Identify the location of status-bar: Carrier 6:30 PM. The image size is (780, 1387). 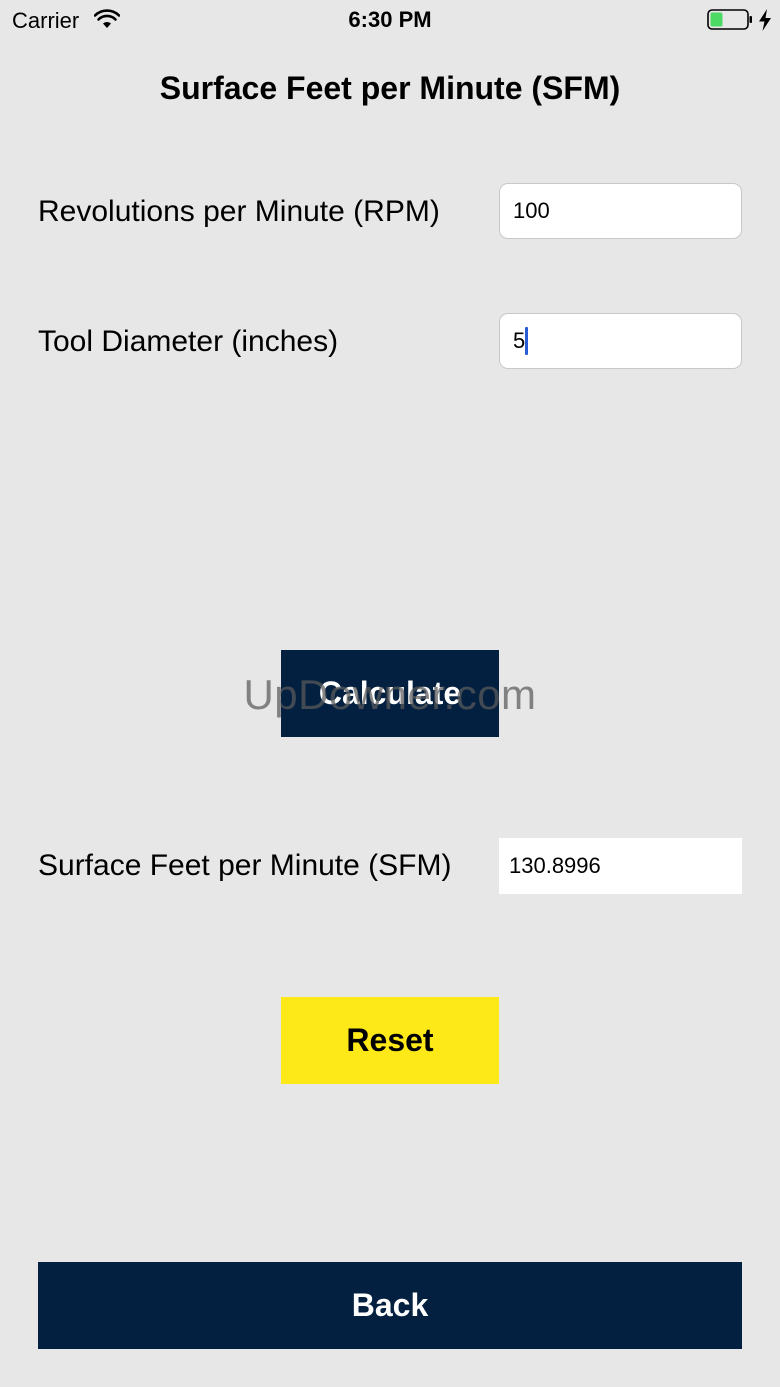
(390, 20).